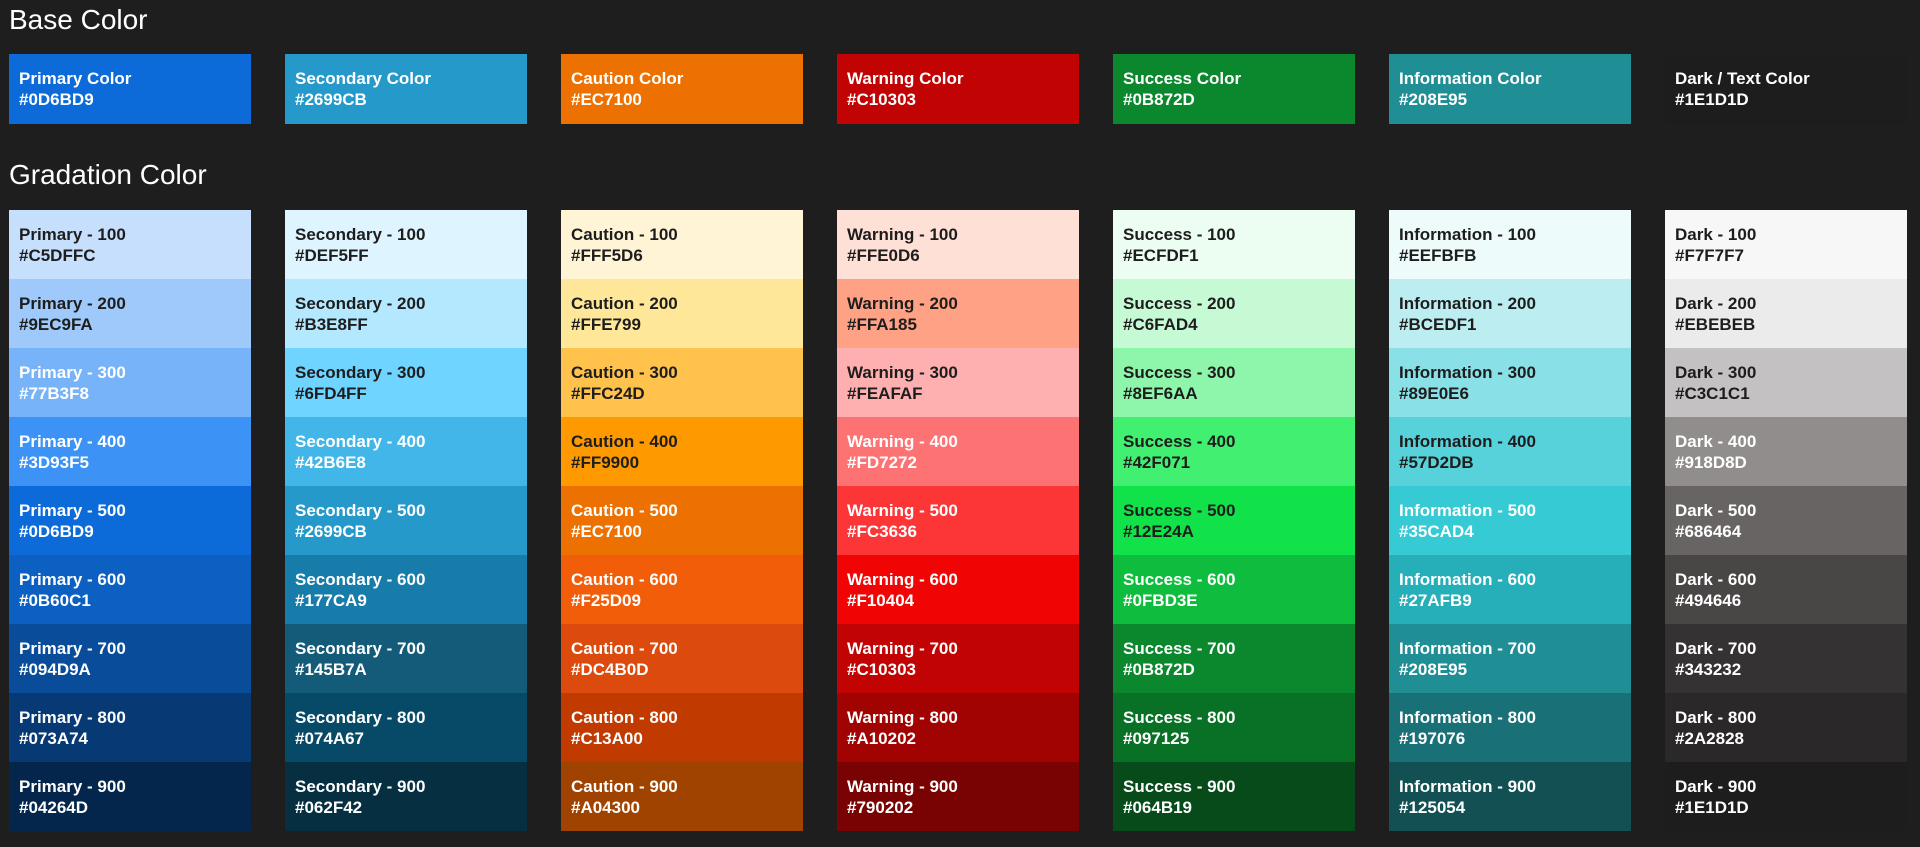 This screenshot has width=1920, height=847. I want to click on swatch-hex: #FFF5D6, so click(607, 255).